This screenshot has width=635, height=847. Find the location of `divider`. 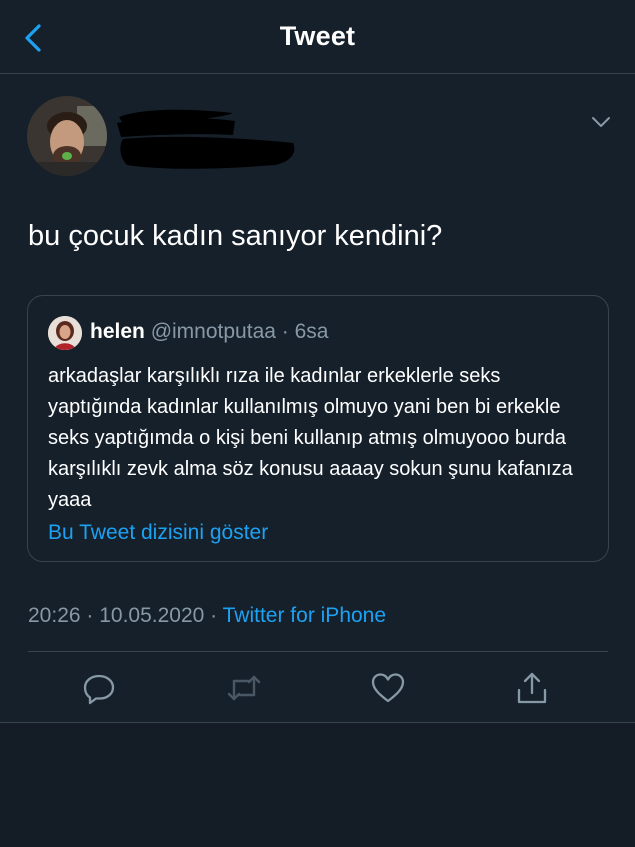

divider is located at coordinates (318, 651).